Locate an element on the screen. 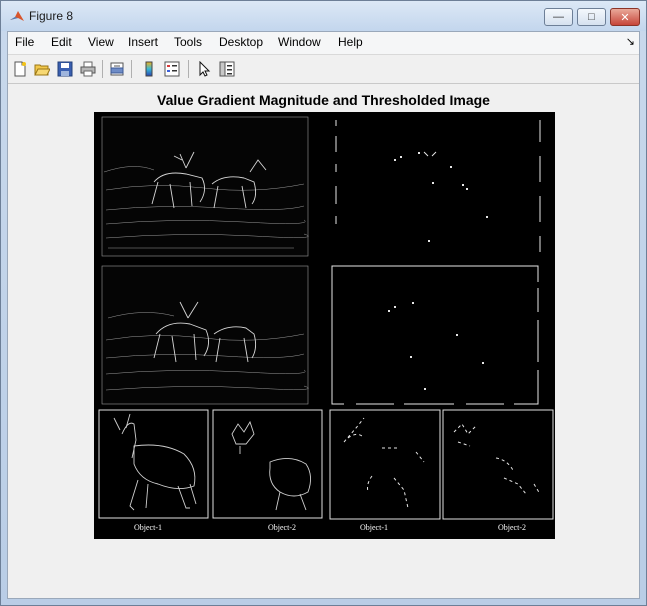  print-button is located at coordinates (88, 69).